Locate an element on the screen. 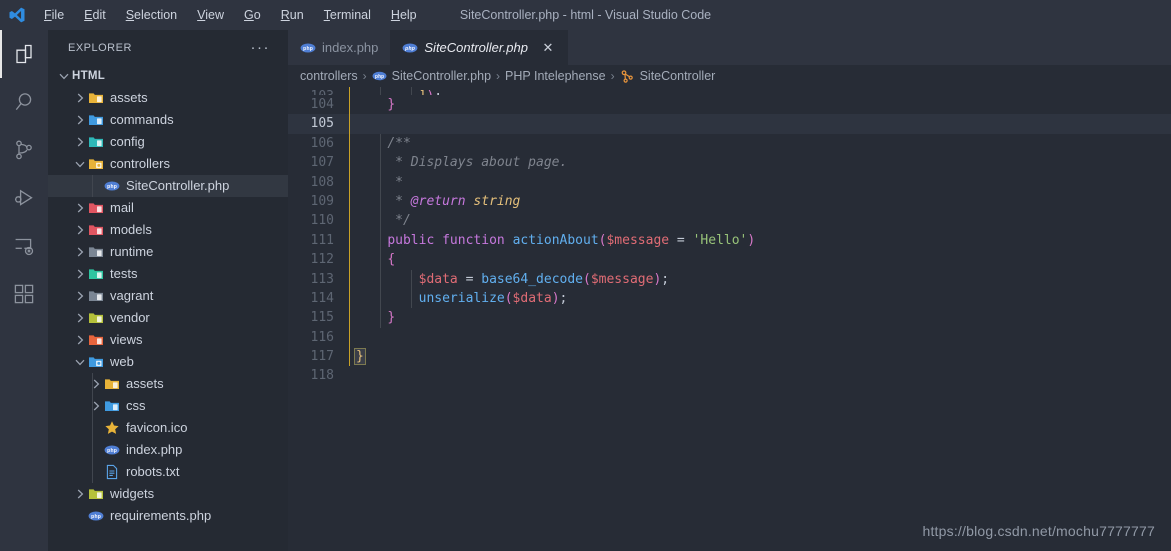  php-icon: php is located at coordinates (379, 76).